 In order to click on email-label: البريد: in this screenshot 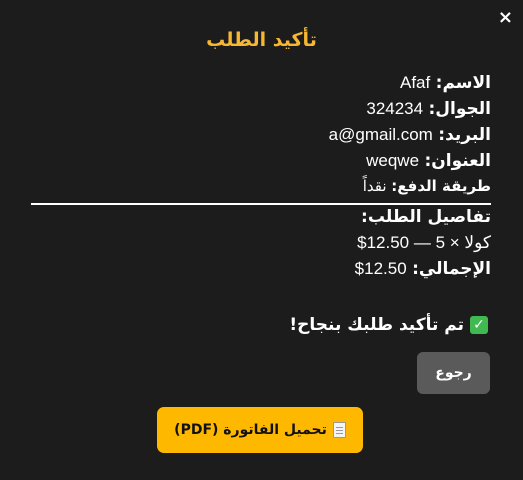, I will do `click(464, 135)`.